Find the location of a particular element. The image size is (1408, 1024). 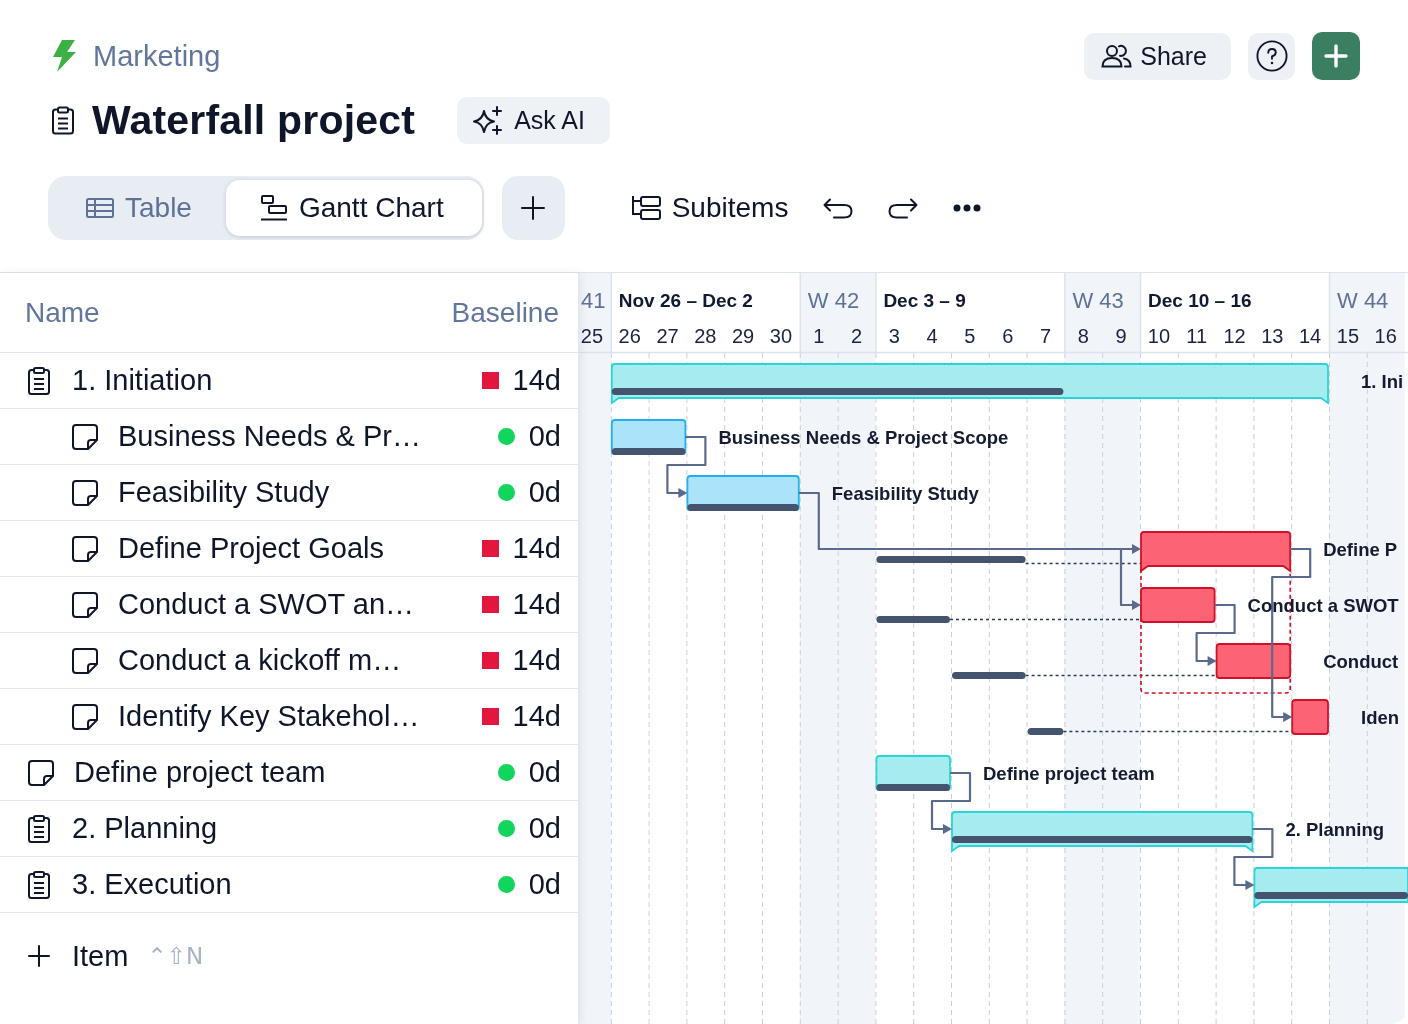

day-label: 6 is located at coordinates (1008, 336).